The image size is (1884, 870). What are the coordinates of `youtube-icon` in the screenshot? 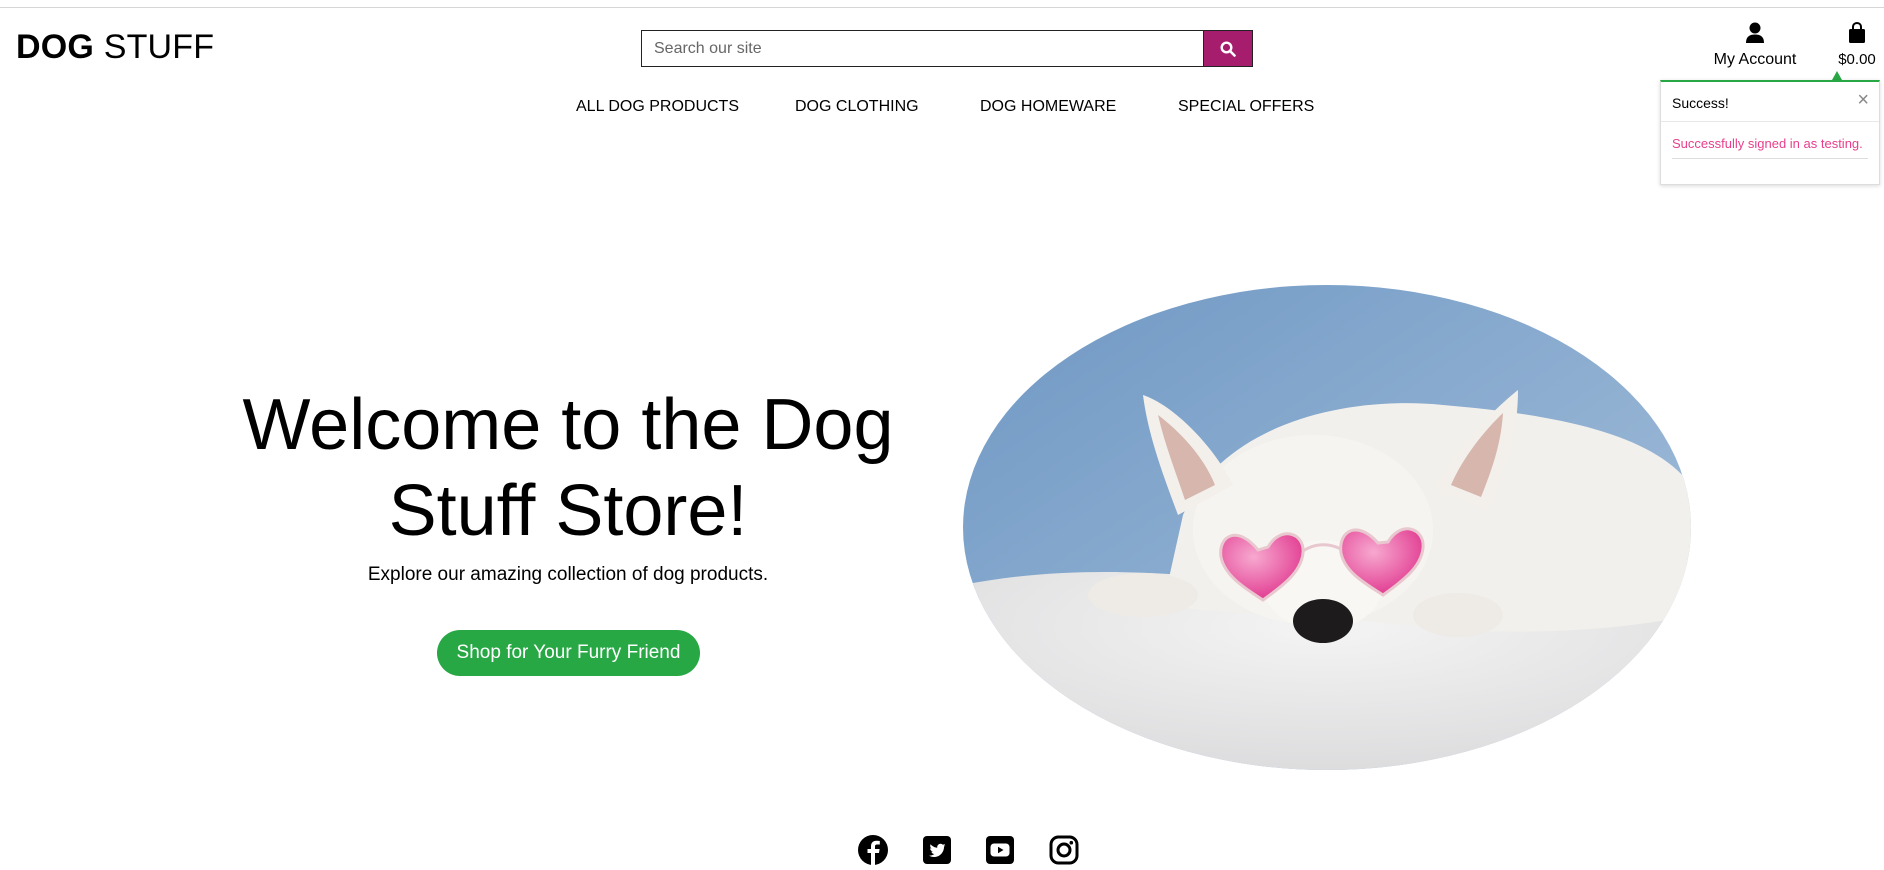 It's located at (1000, 850).